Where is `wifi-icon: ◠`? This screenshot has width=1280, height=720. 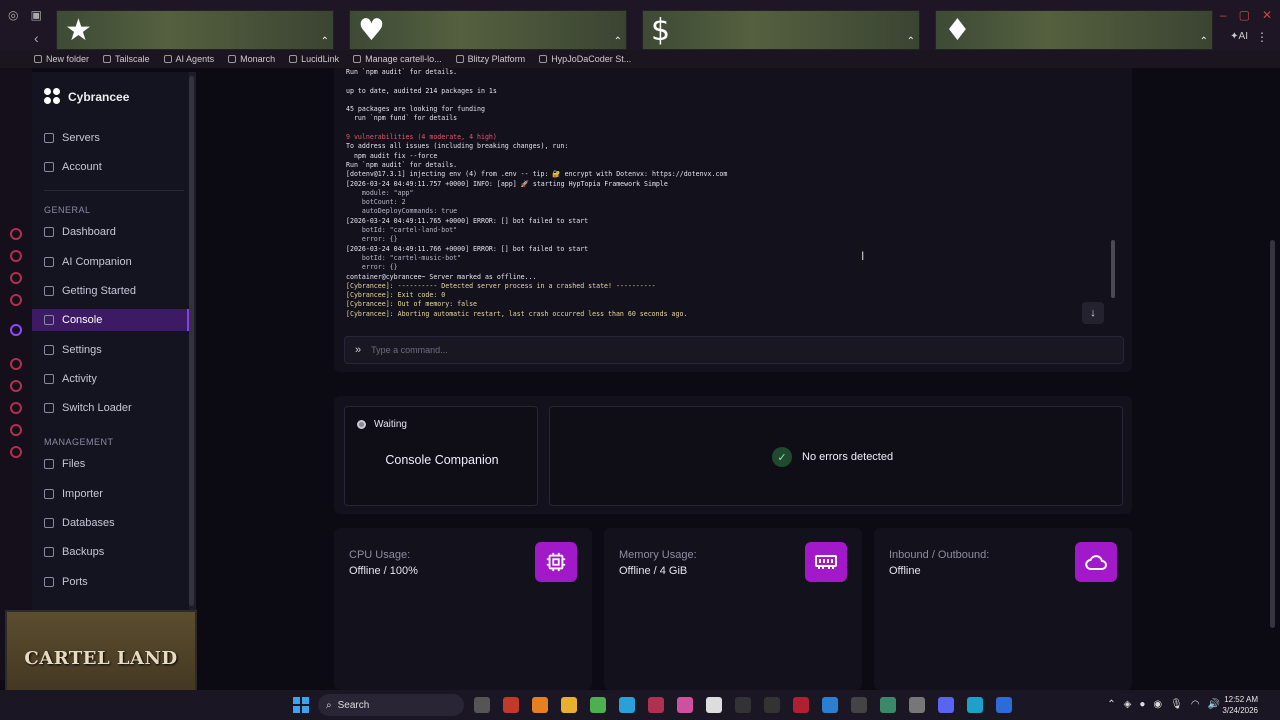 wifi-icon: ◠ is located at coordinates (1195, 704).